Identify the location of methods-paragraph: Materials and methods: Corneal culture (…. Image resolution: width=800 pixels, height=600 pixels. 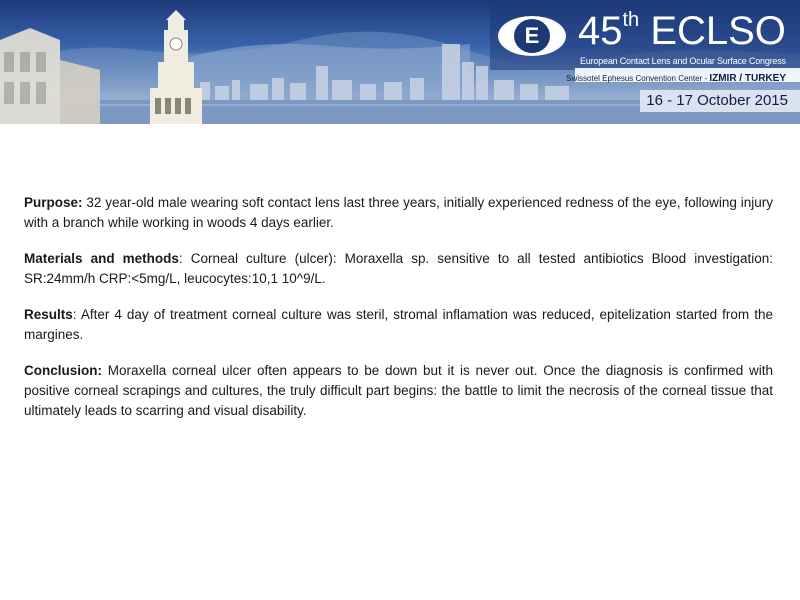
(398, 269).